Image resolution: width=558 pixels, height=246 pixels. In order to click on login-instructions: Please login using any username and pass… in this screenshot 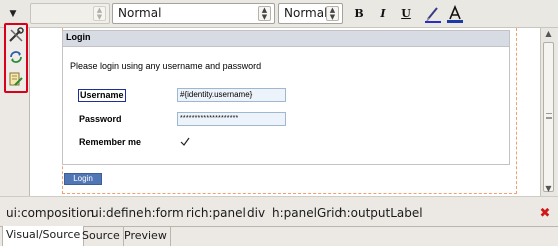, I will do `click(166, 66)`.